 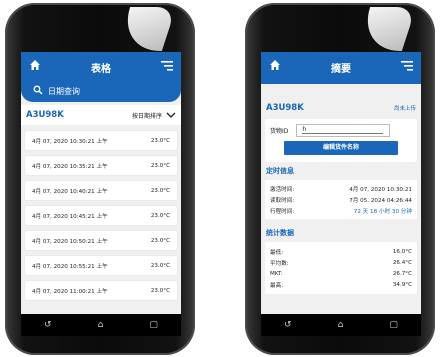 I want to click on row-time: 4月 07, 2020 10:35:21 上午, so click(x=70, y=166).